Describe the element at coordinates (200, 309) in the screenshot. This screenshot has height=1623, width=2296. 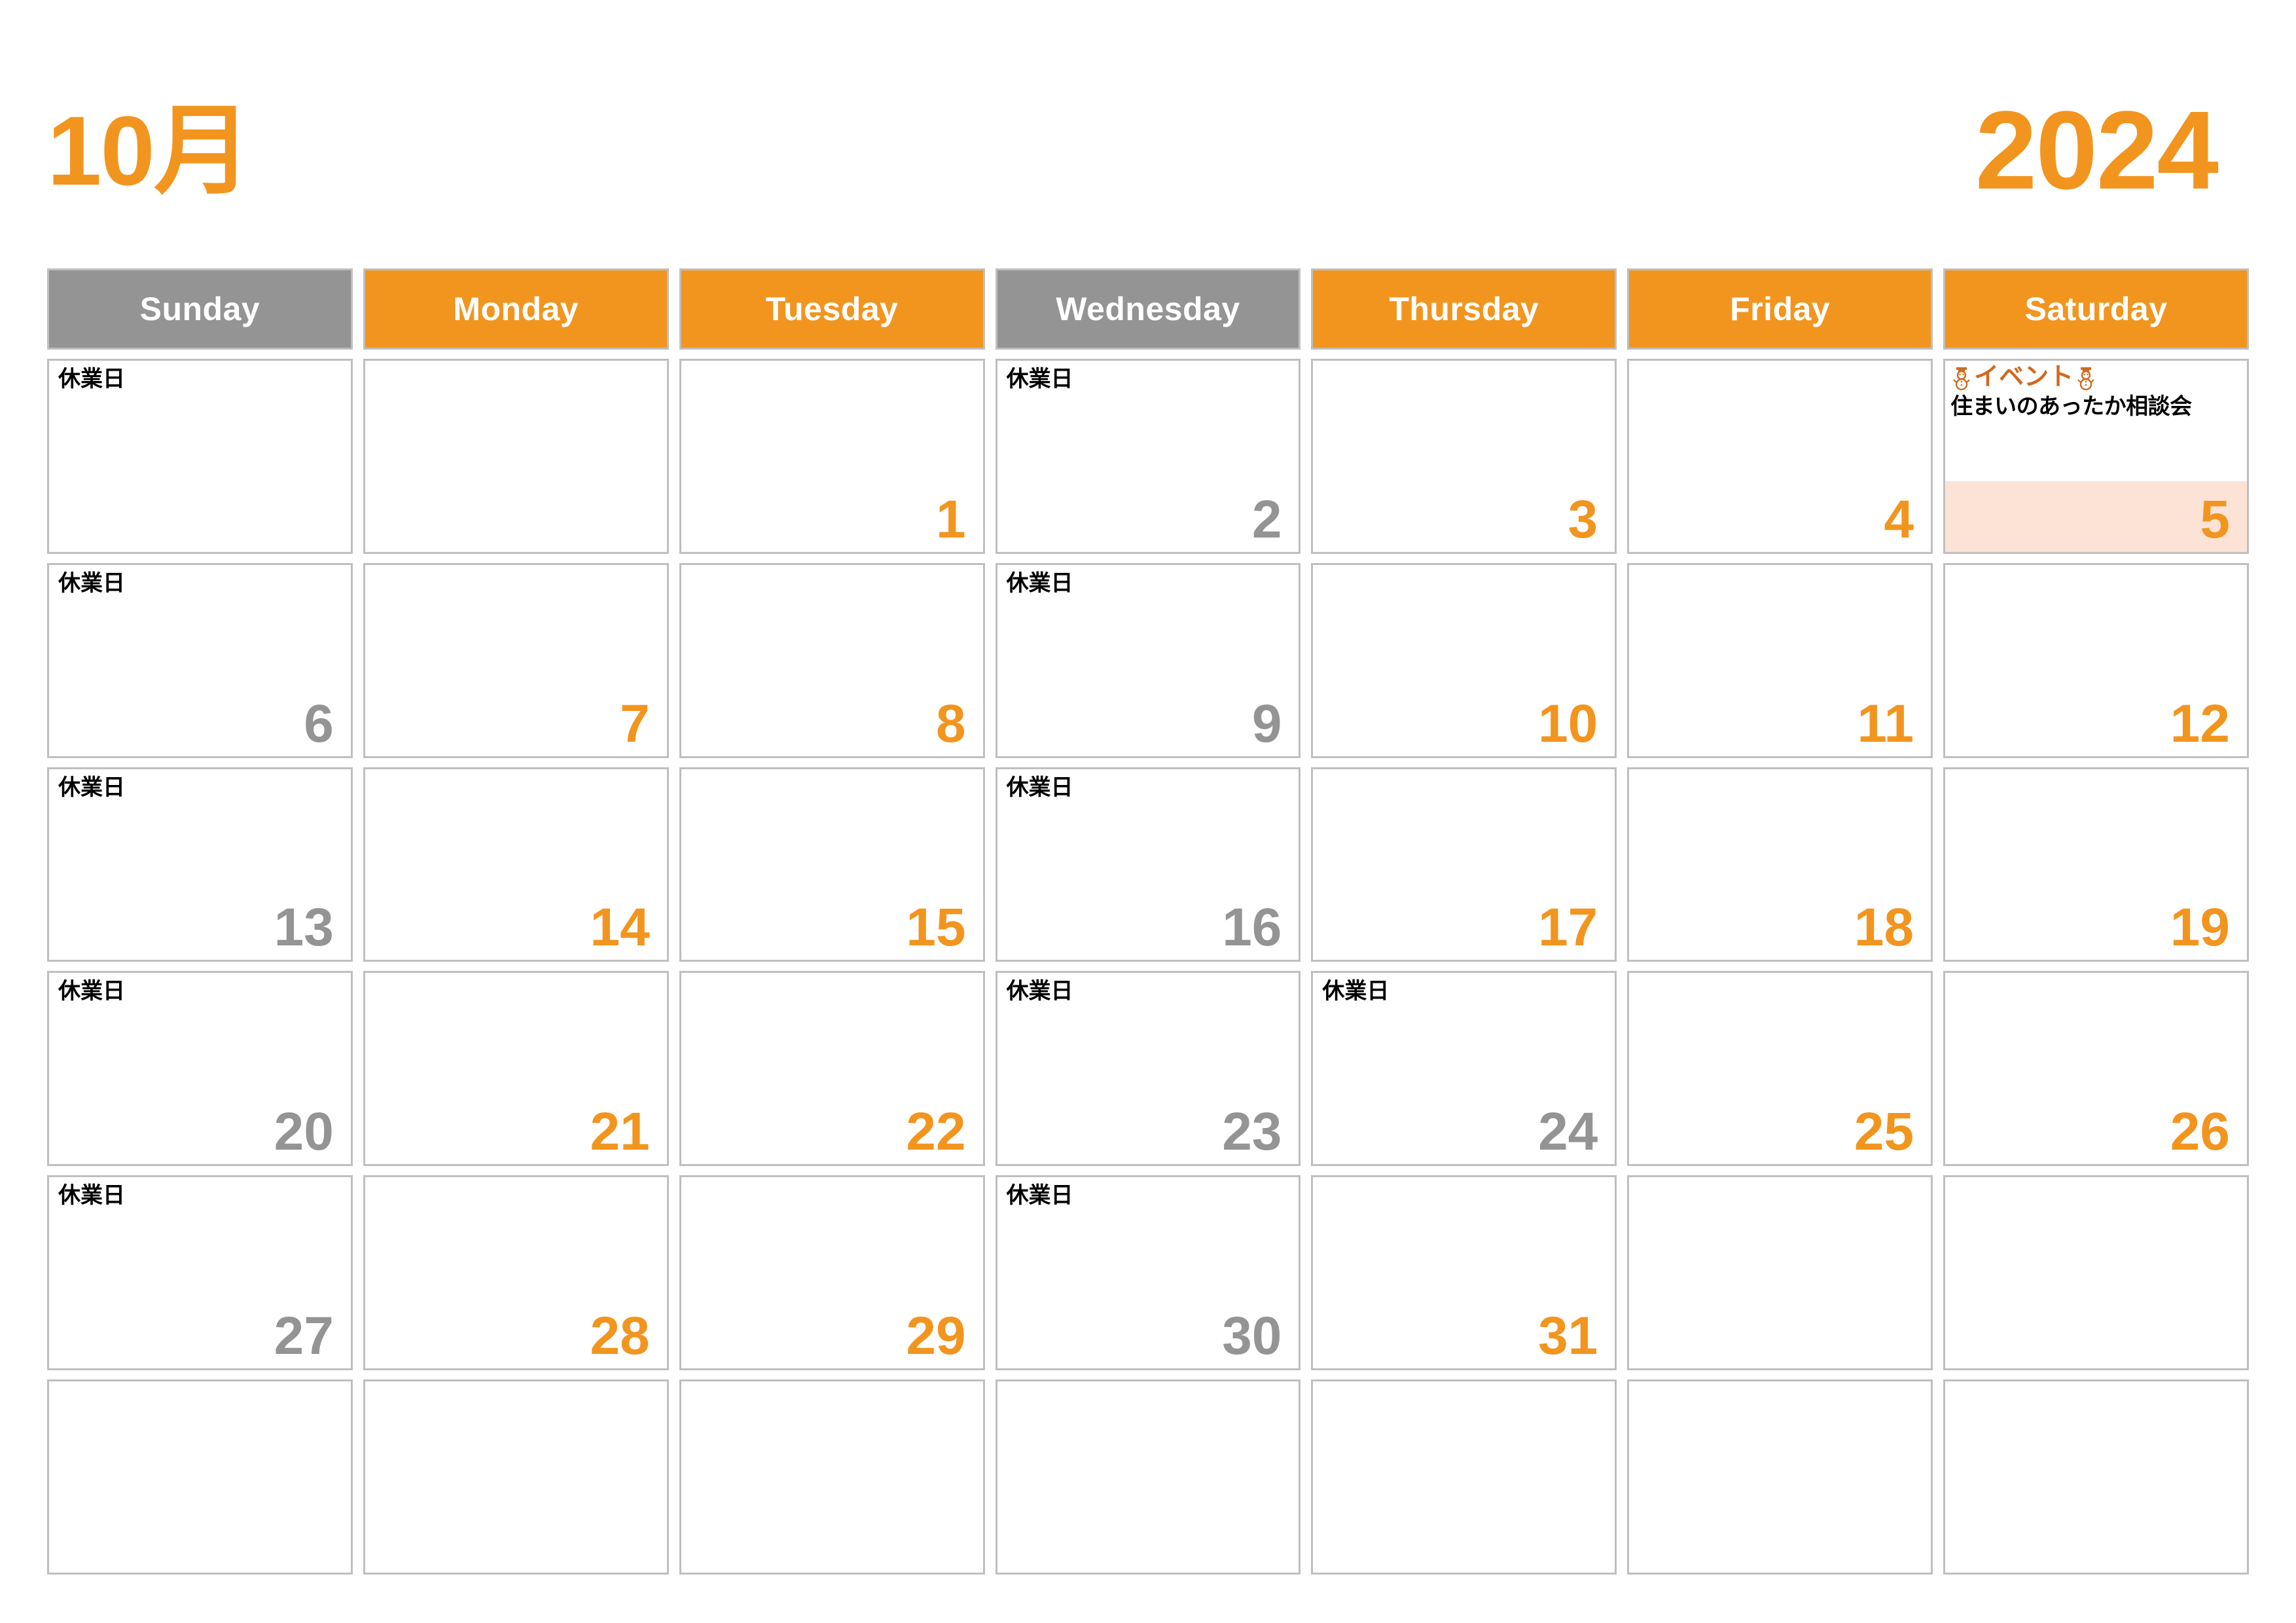
I see `weekday-header-sunday: Sunday` at that location.